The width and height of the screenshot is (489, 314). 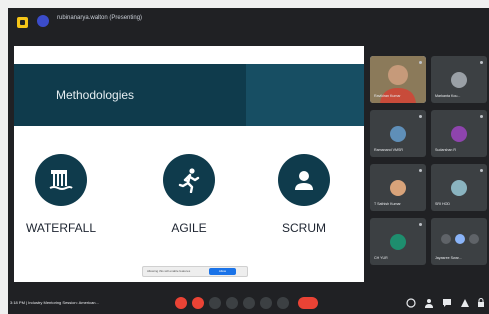 I want to click on participant-tile: SRI HOD, so click(x=459, y=187).